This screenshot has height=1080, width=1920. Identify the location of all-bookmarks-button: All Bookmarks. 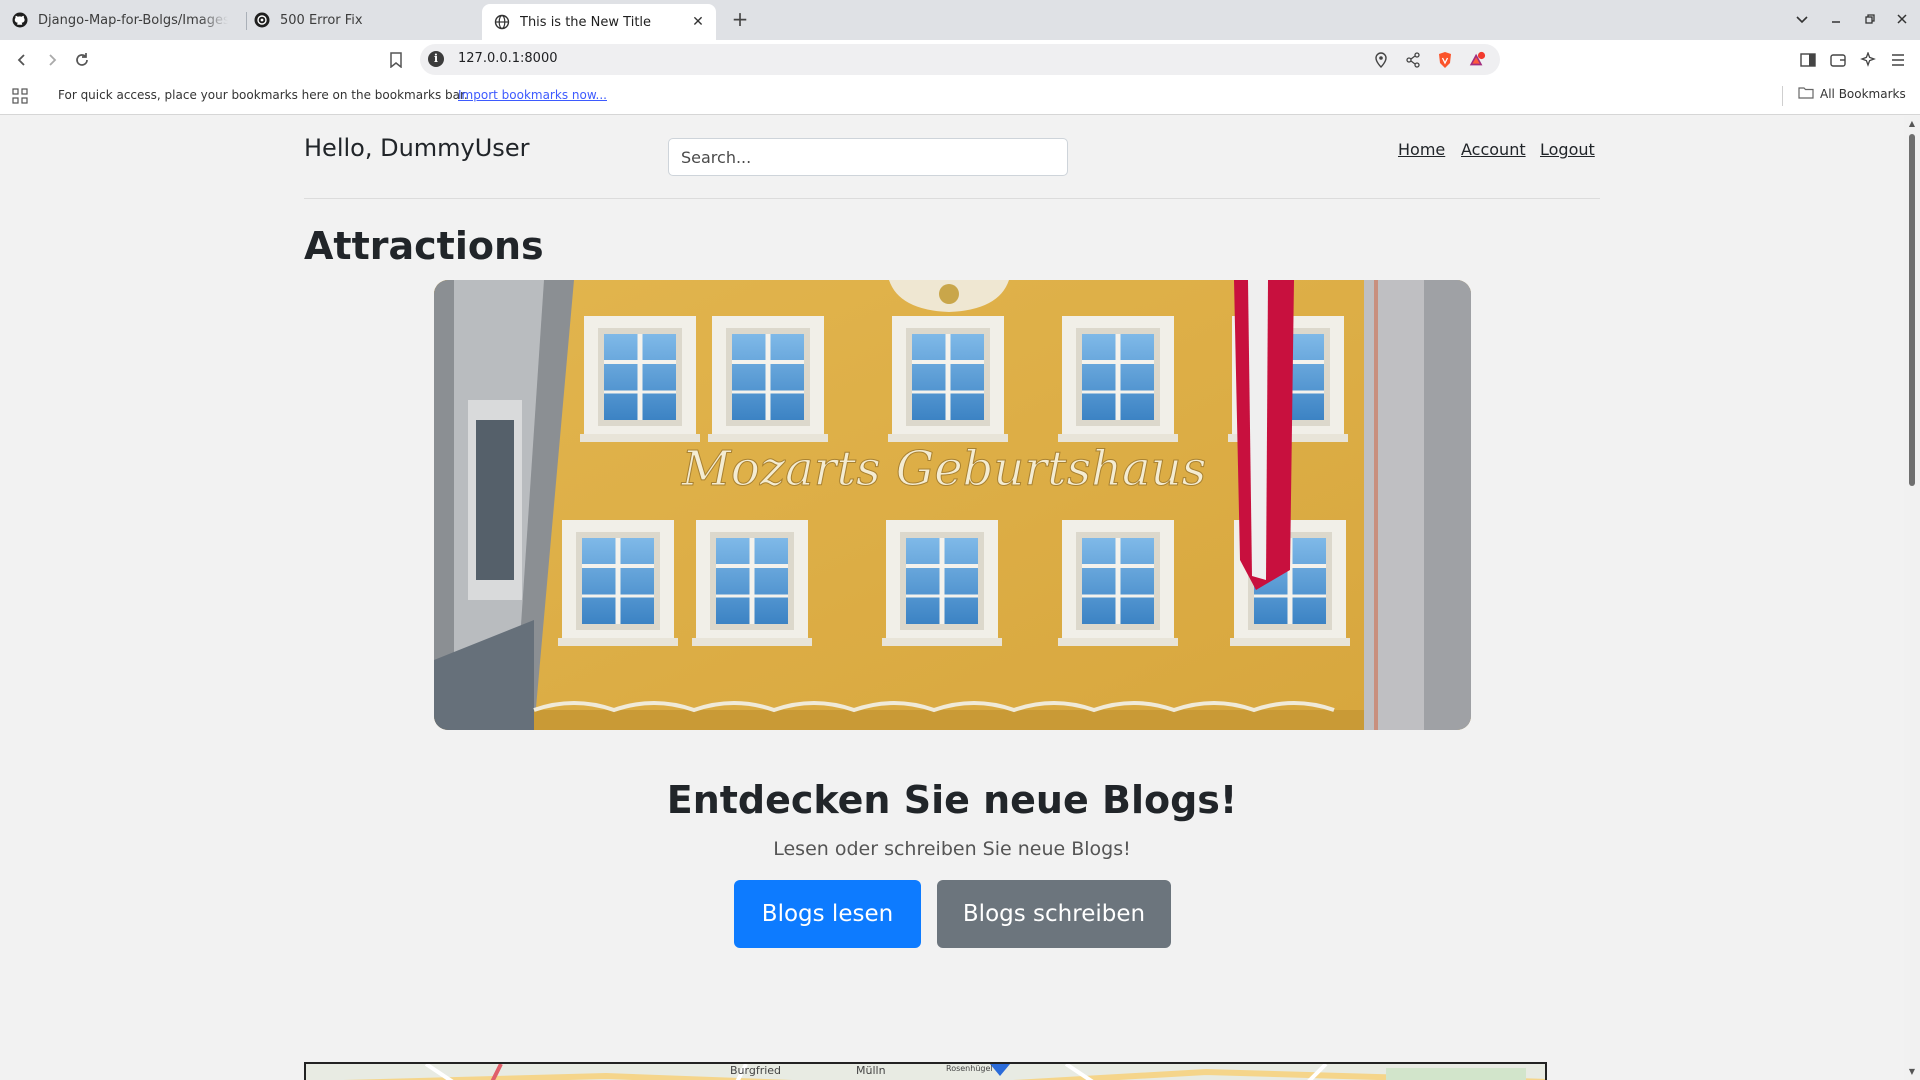
(1852, 94).